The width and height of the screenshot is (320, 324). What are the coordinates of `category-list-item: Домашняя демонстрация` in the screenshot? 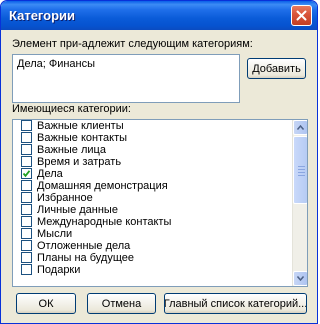 It's located at (153, 186).